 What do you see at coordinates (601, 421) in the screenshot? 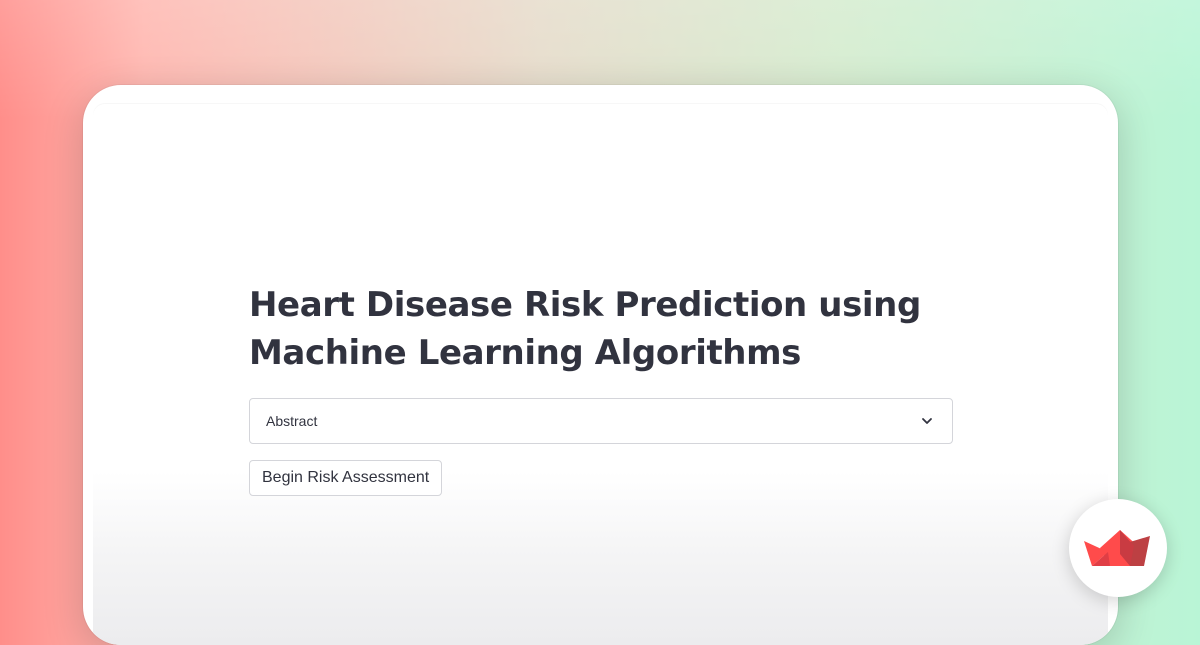
I see `section-selectbox: Abstract` at bounding box center [601, 421].